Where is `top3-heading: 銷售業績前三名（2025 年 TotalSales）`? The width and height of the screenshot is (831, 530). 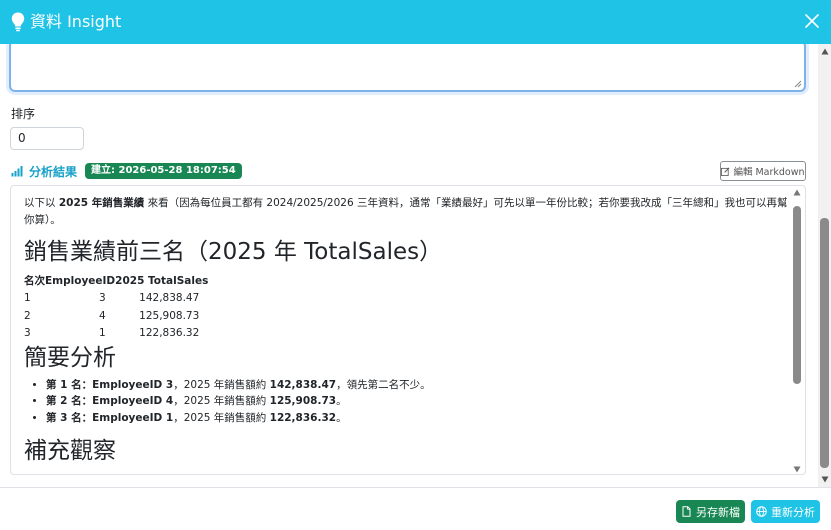 top3-heading: 銷售業績前三名（2025 年 TotalSales） is located at coordinates (233, 252).